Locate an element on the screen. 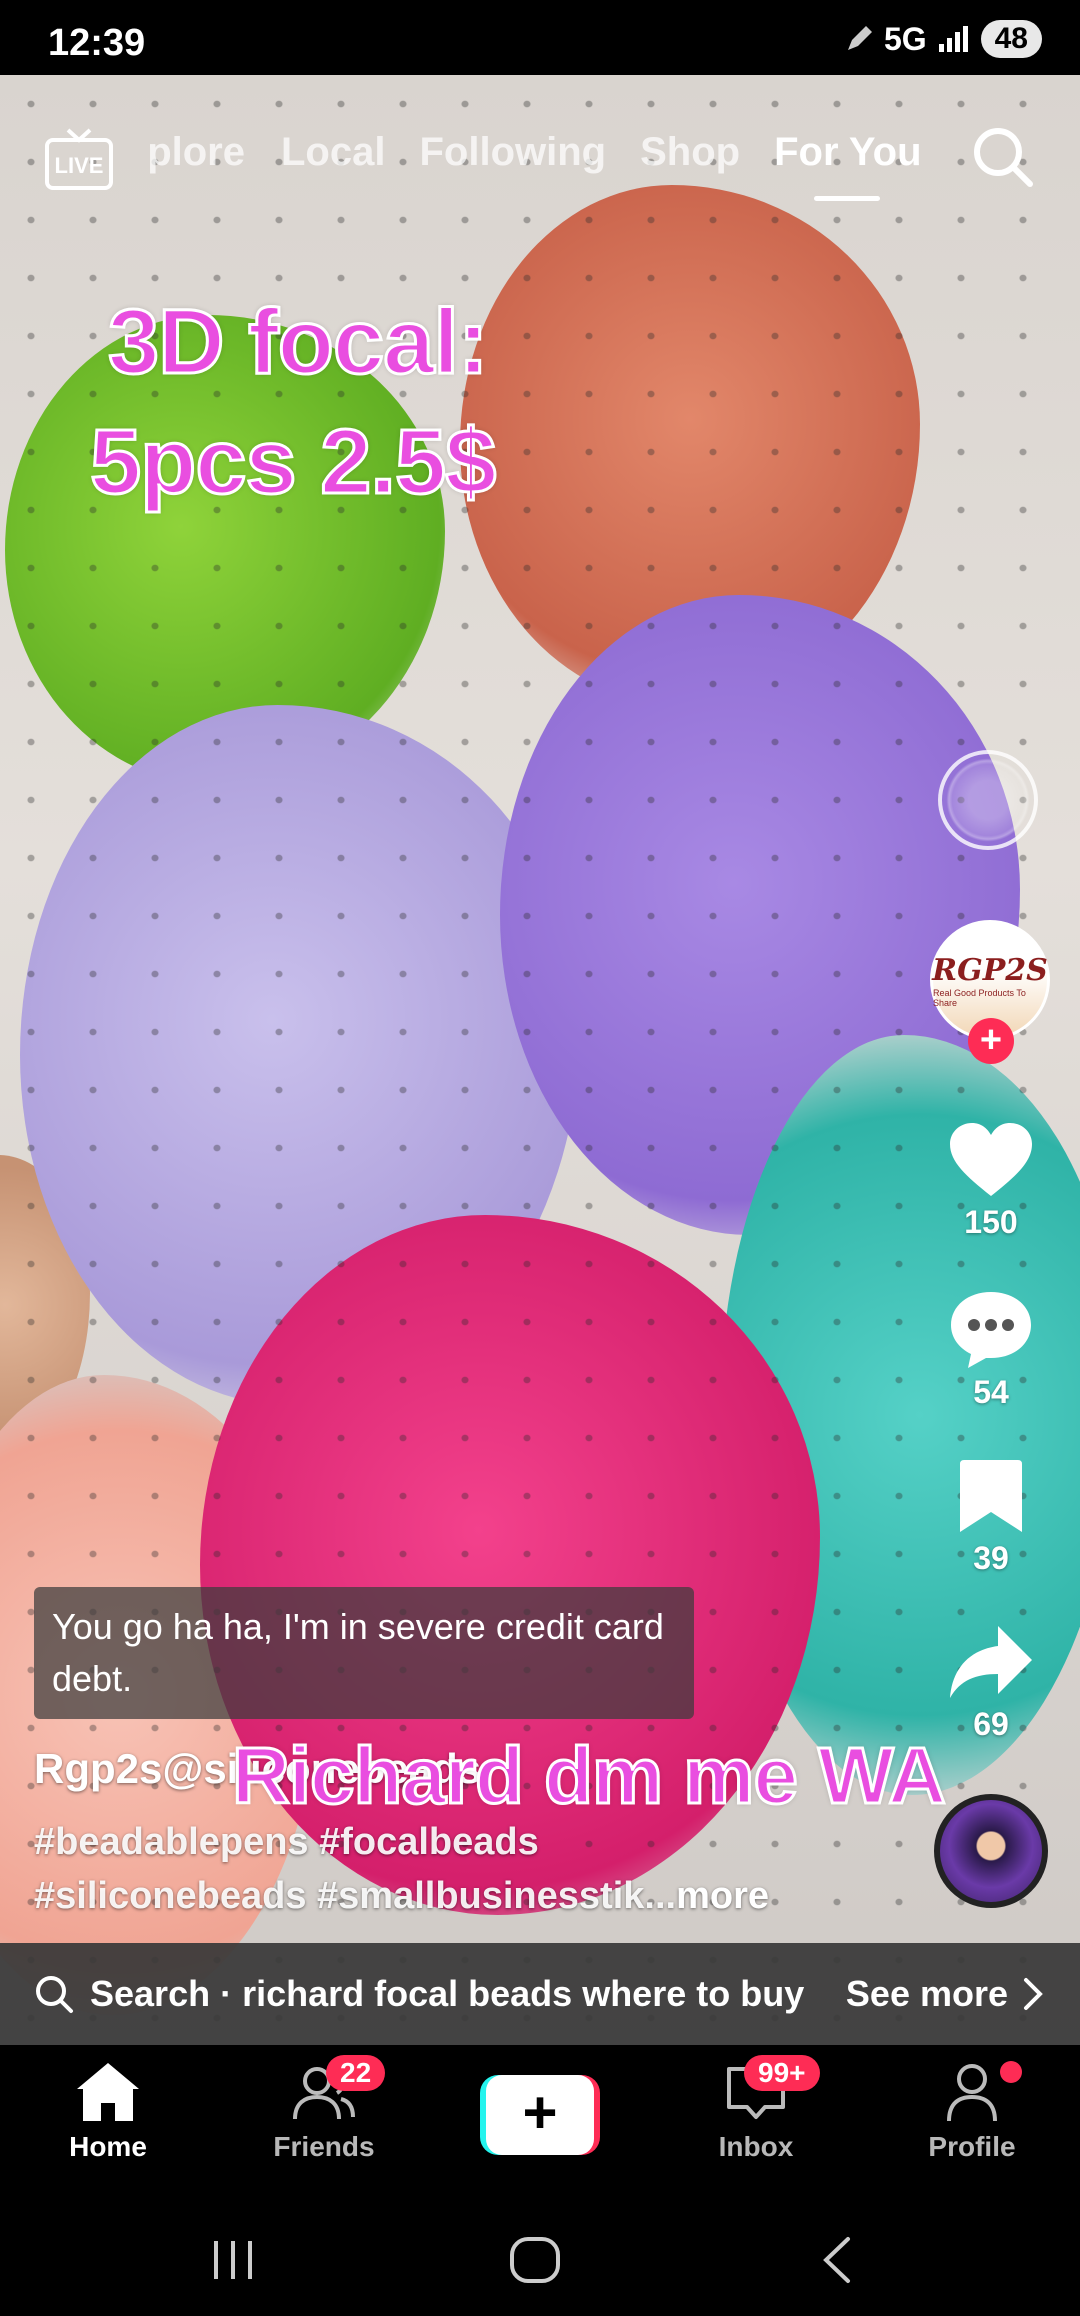  system-nav-bar is located at coordinates (540, 2260).